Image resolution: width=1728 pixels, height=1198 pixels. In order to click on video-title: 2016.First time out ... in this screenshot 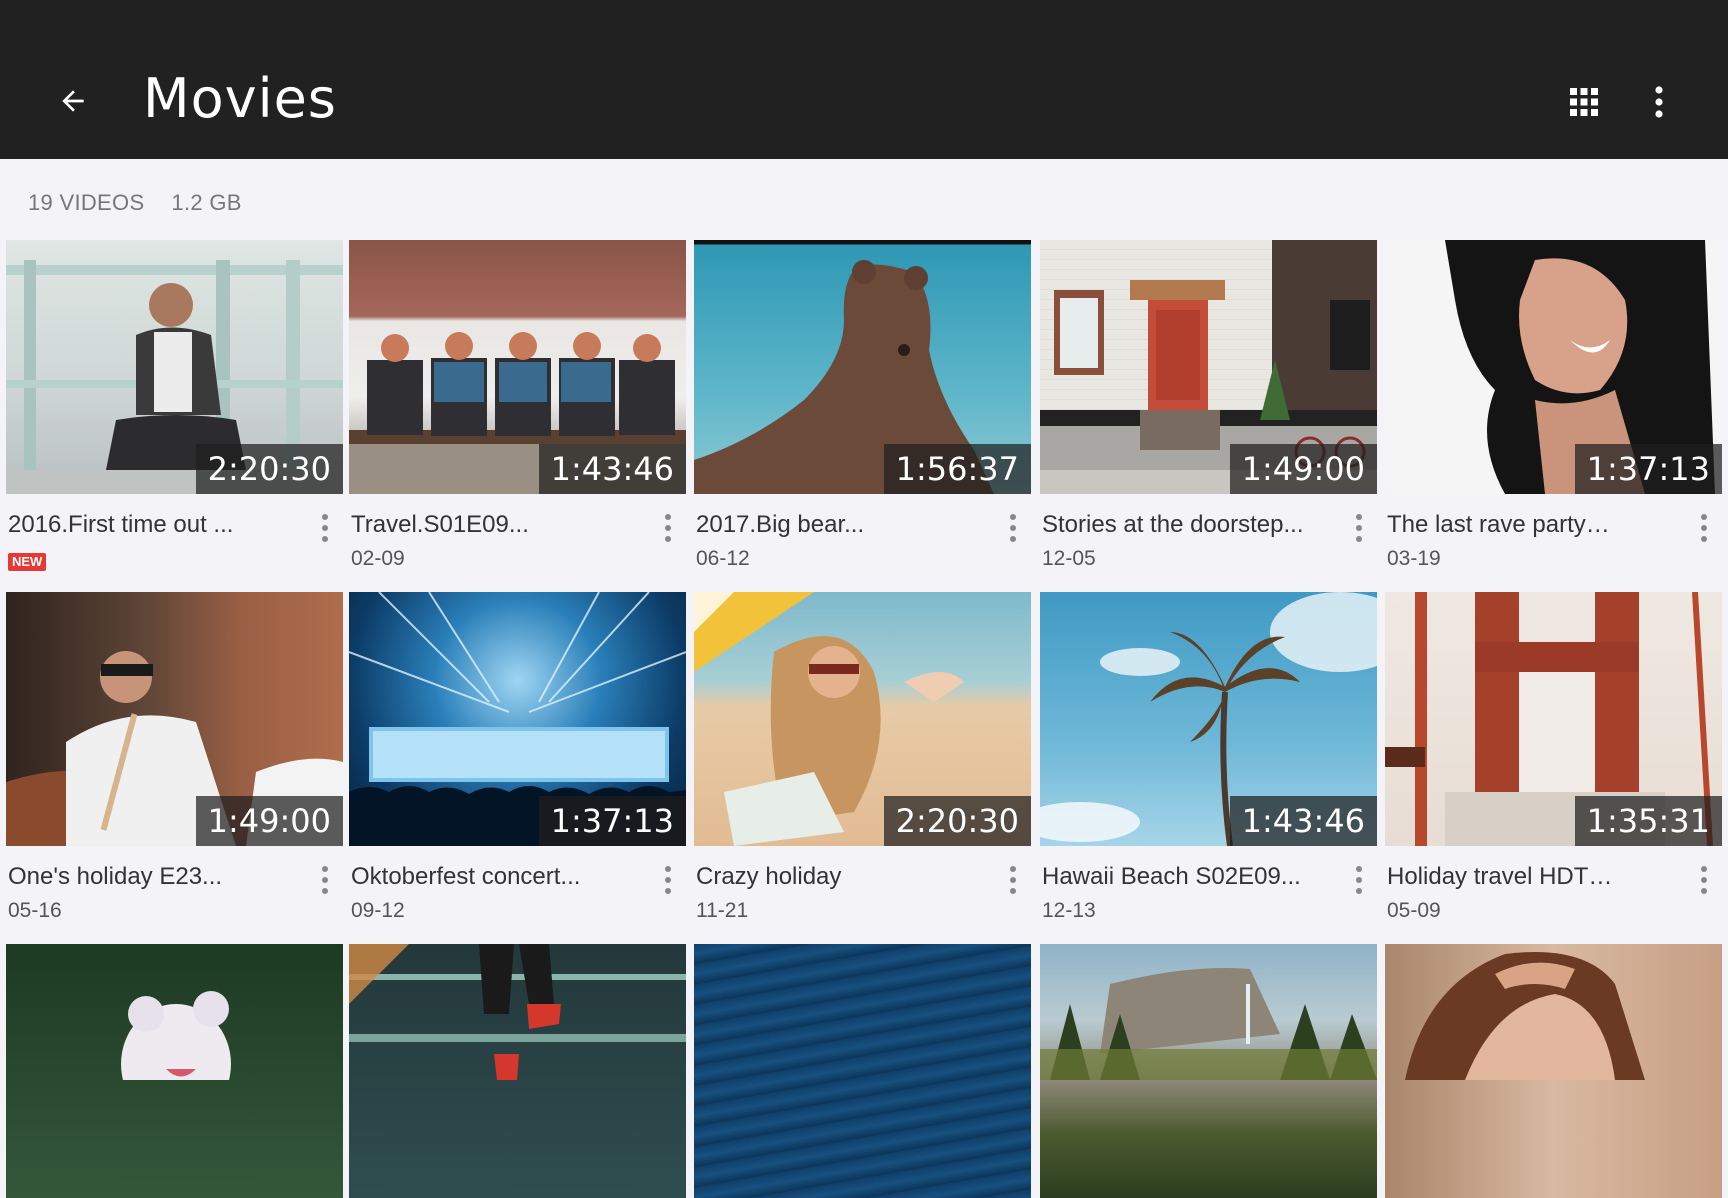, I will do `click(153, 525)`.